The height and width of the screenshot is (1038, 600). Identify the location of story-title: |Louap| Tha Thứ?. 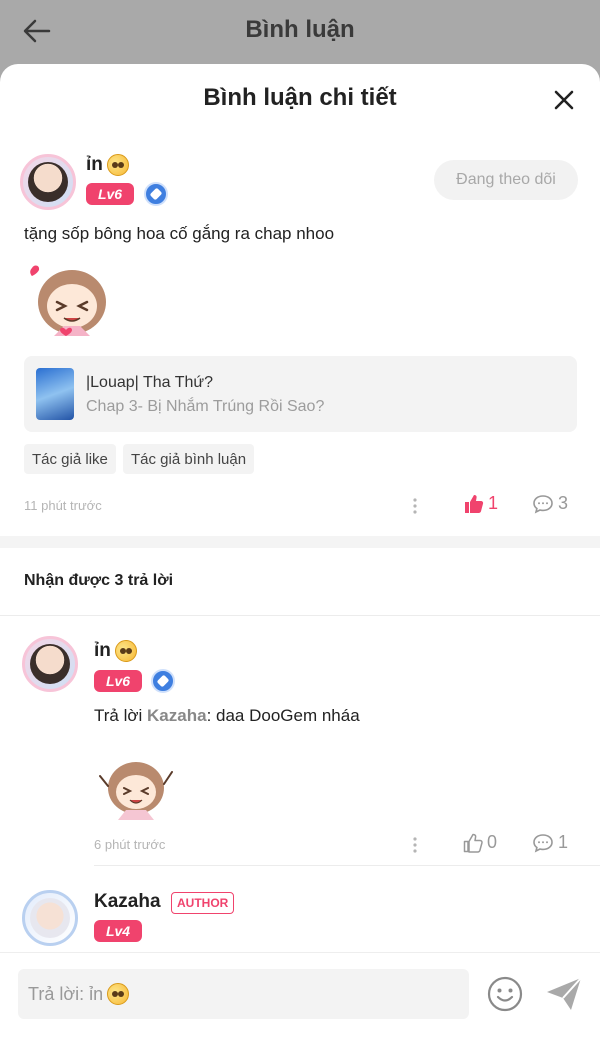
(149, 382).